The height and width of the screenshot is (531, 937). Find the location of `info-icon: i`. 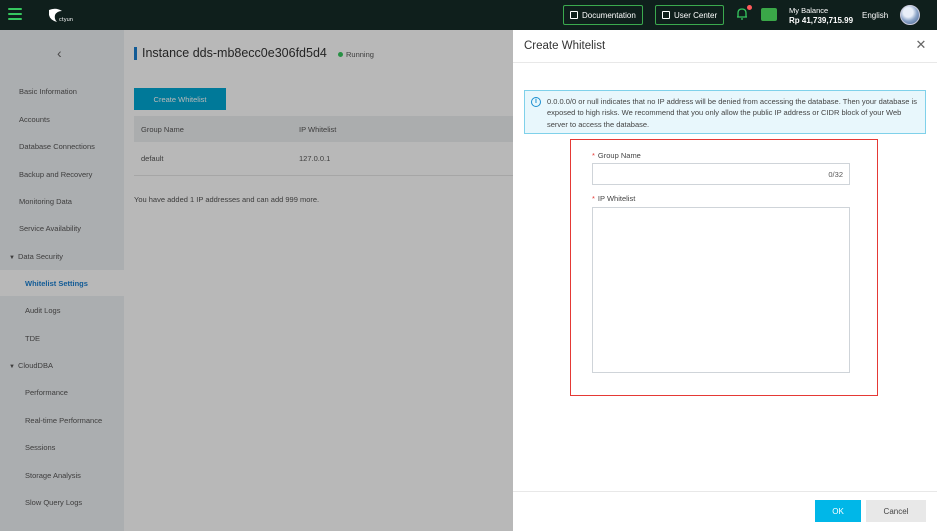

info-icon: i is located at coordinates (536, 102).